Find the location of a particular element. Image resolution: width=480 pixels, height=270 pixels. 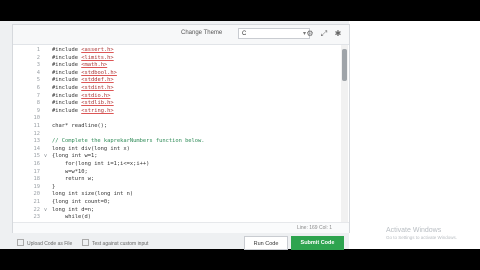

include-header: <stdint.h> is located at coordinates (97, 88).